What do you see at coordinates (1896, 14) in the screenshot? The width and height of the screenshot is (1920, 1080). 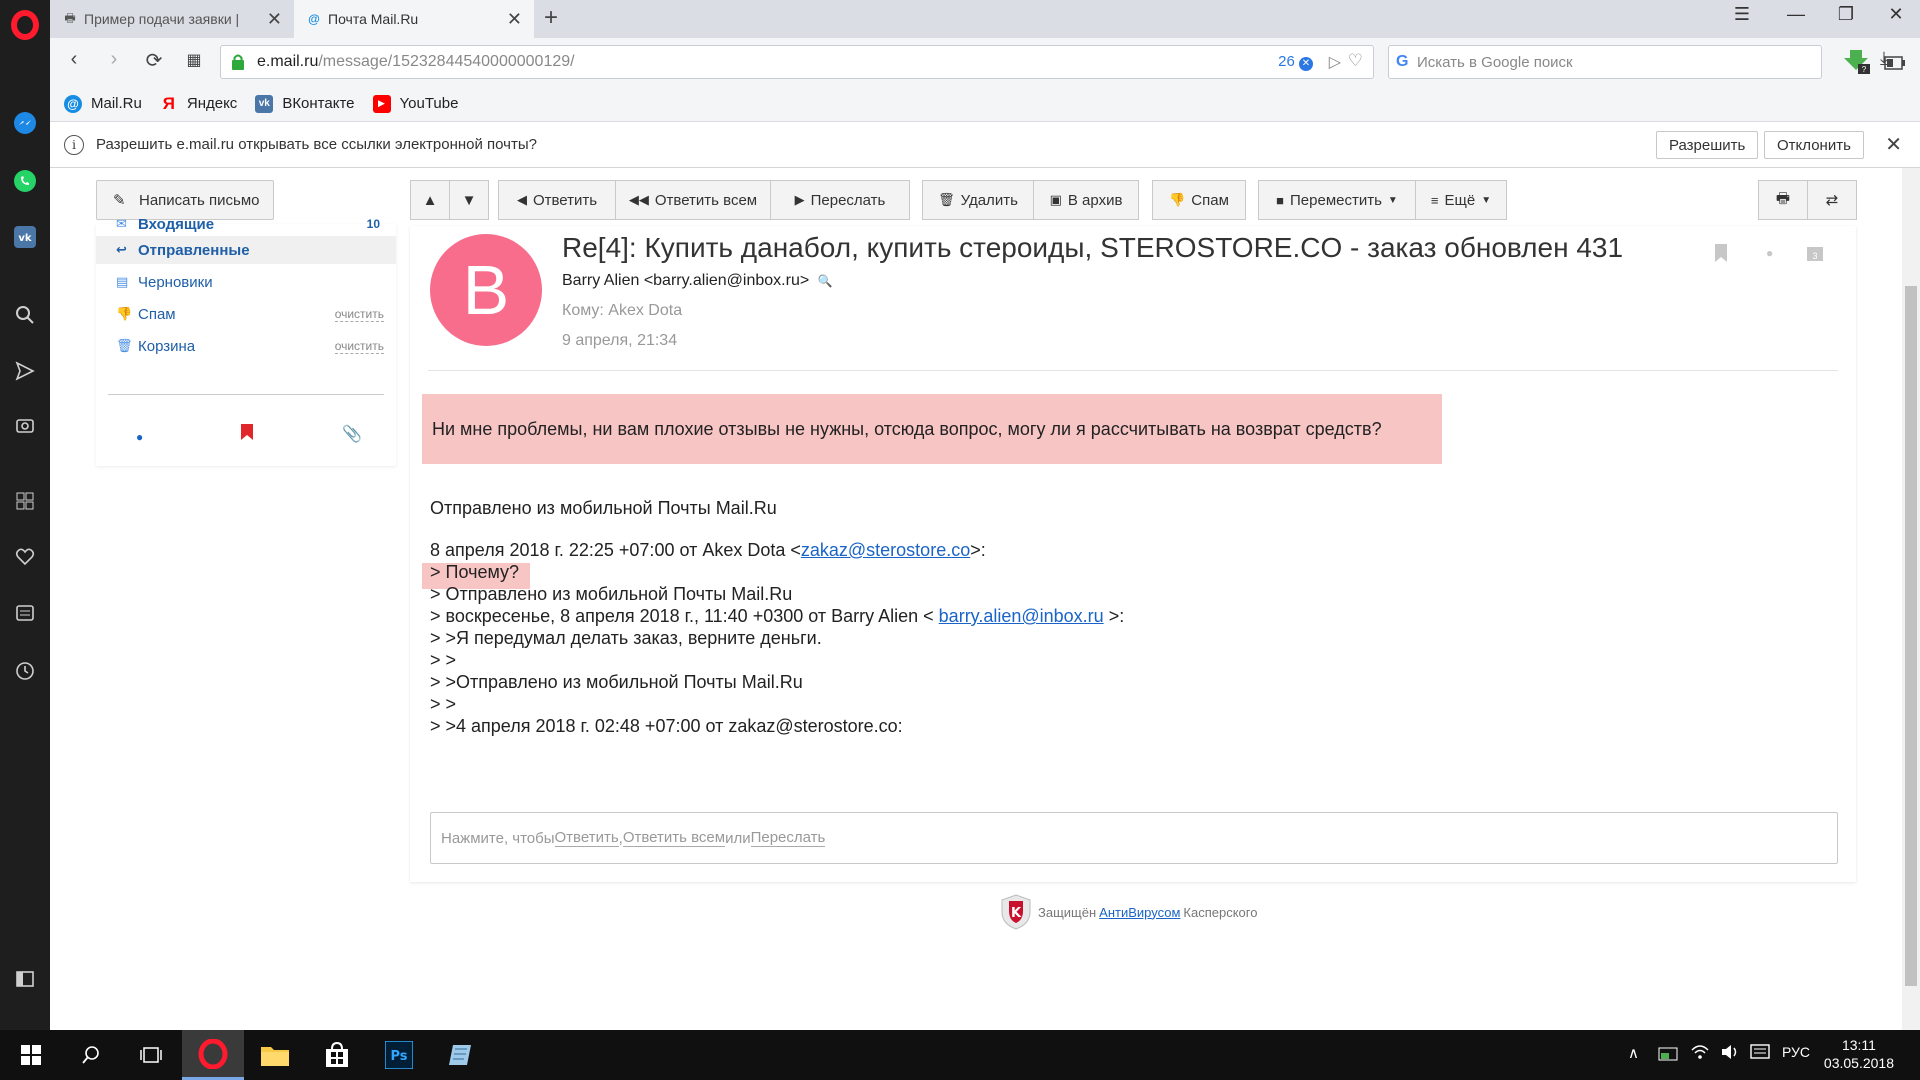 I see `close-window-icon: ✕` at bounding box center [1896, 14].